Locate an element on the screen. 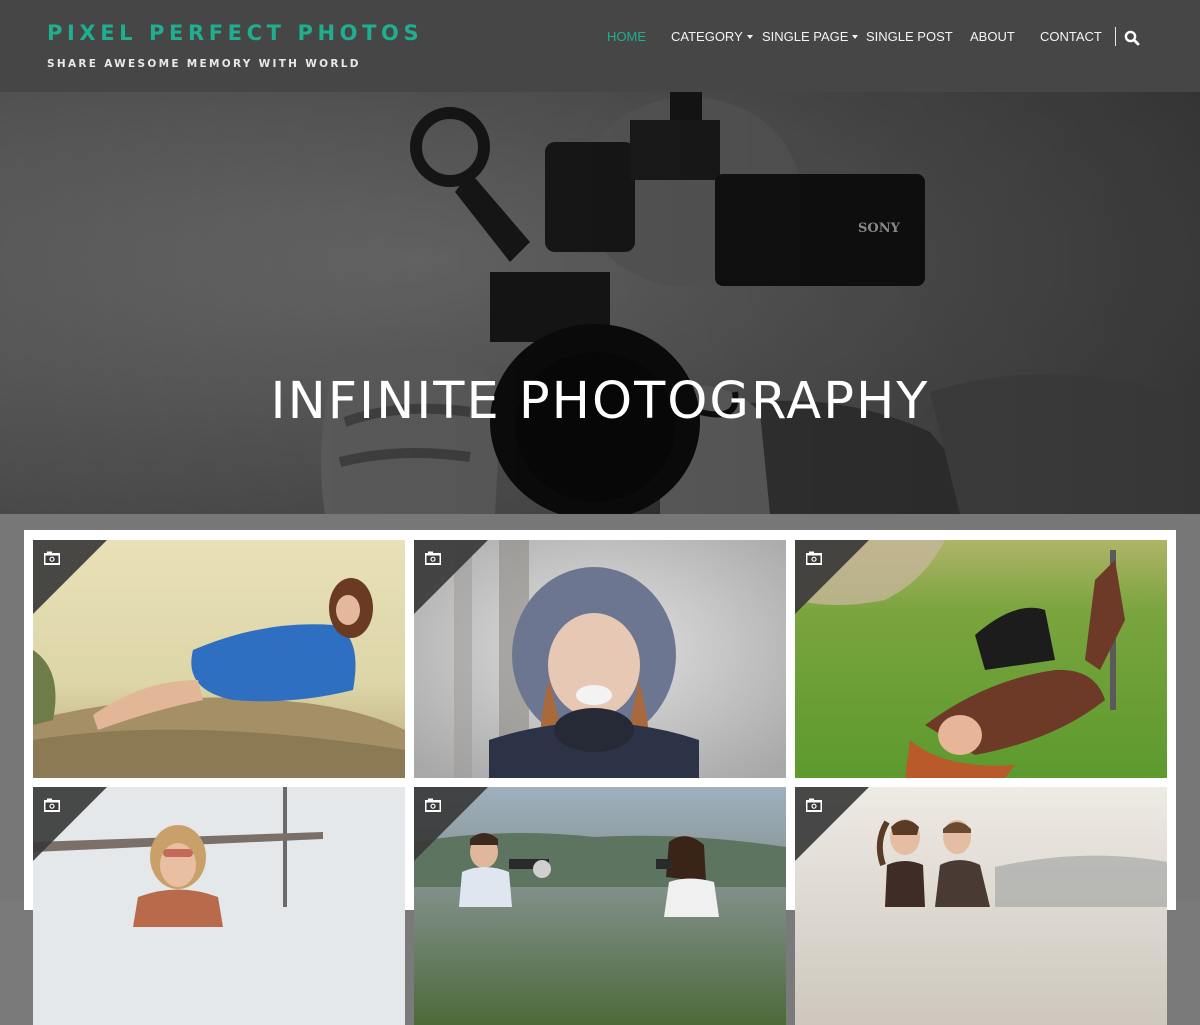 The width and height of the screenshot is (1200, 1025). nav-contact: CONTACT is located at coordinates (1071, 37).